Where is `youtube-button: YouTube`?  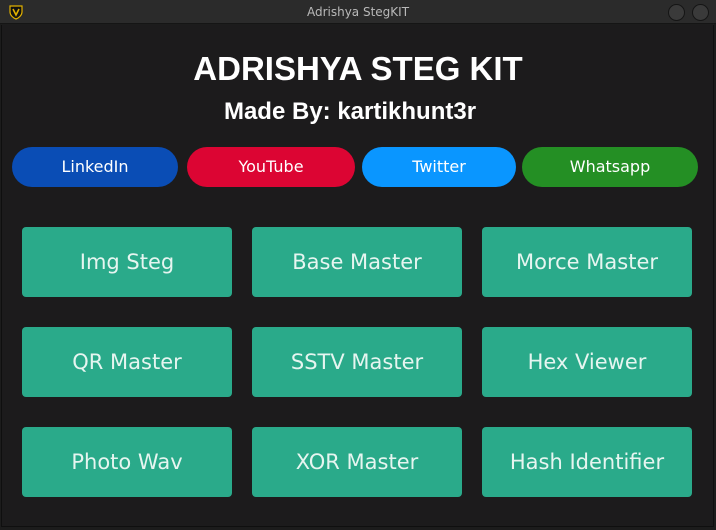 youtube-button: YouTube is located at coordinates (271, 167).